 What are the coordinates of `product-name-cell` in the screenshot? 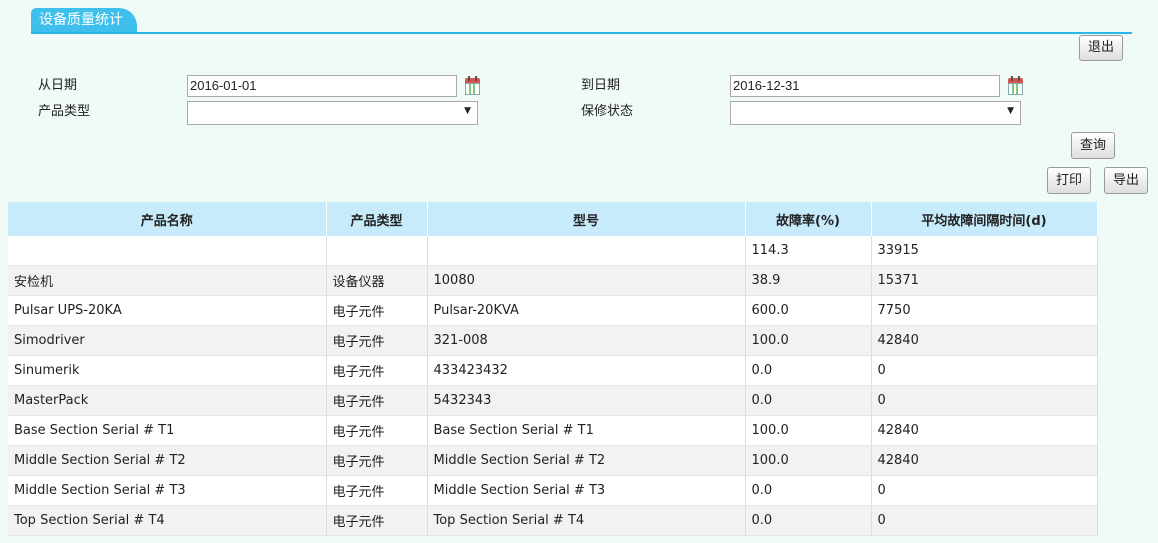 It's located at (167, 251).